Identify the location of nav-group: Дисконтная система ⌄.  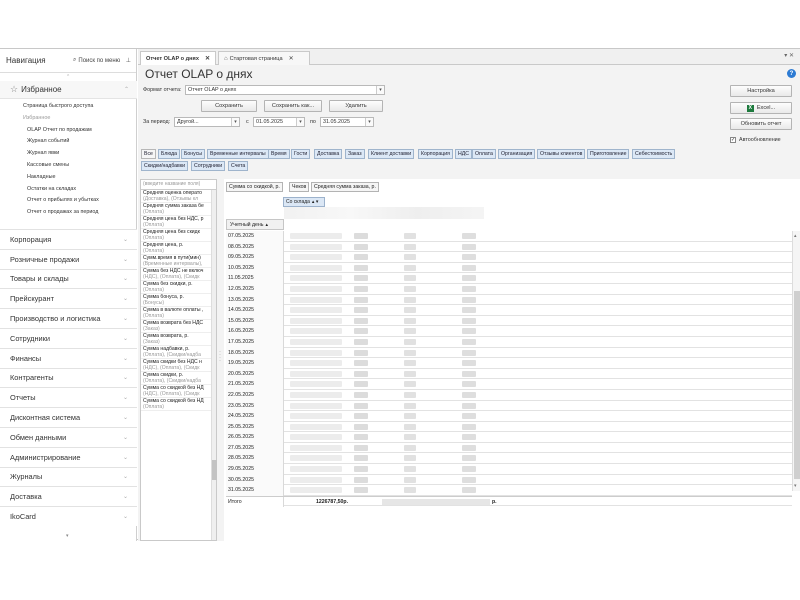
(68, 417).